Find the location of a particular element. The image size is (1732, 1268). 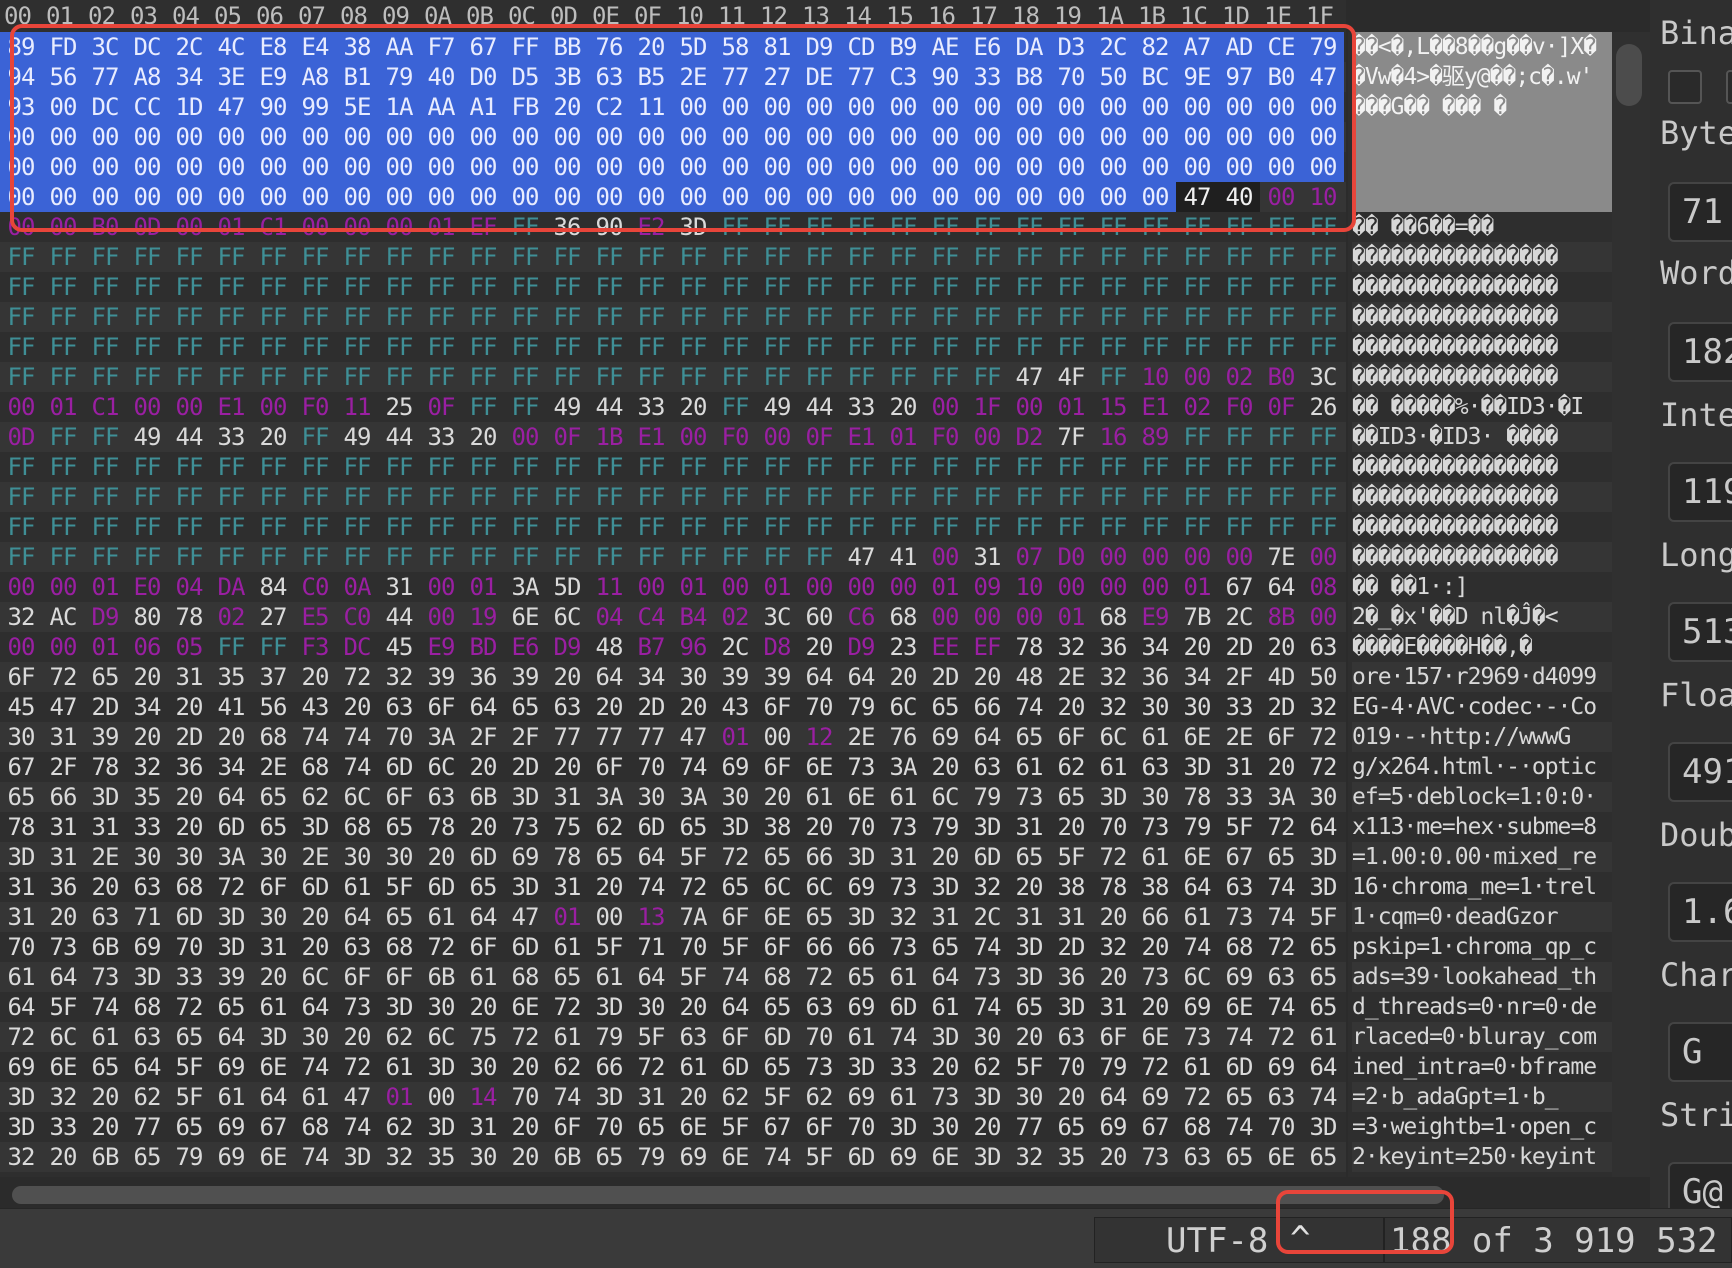

hex-byte: 02 is located at coordinates (1239, 377).